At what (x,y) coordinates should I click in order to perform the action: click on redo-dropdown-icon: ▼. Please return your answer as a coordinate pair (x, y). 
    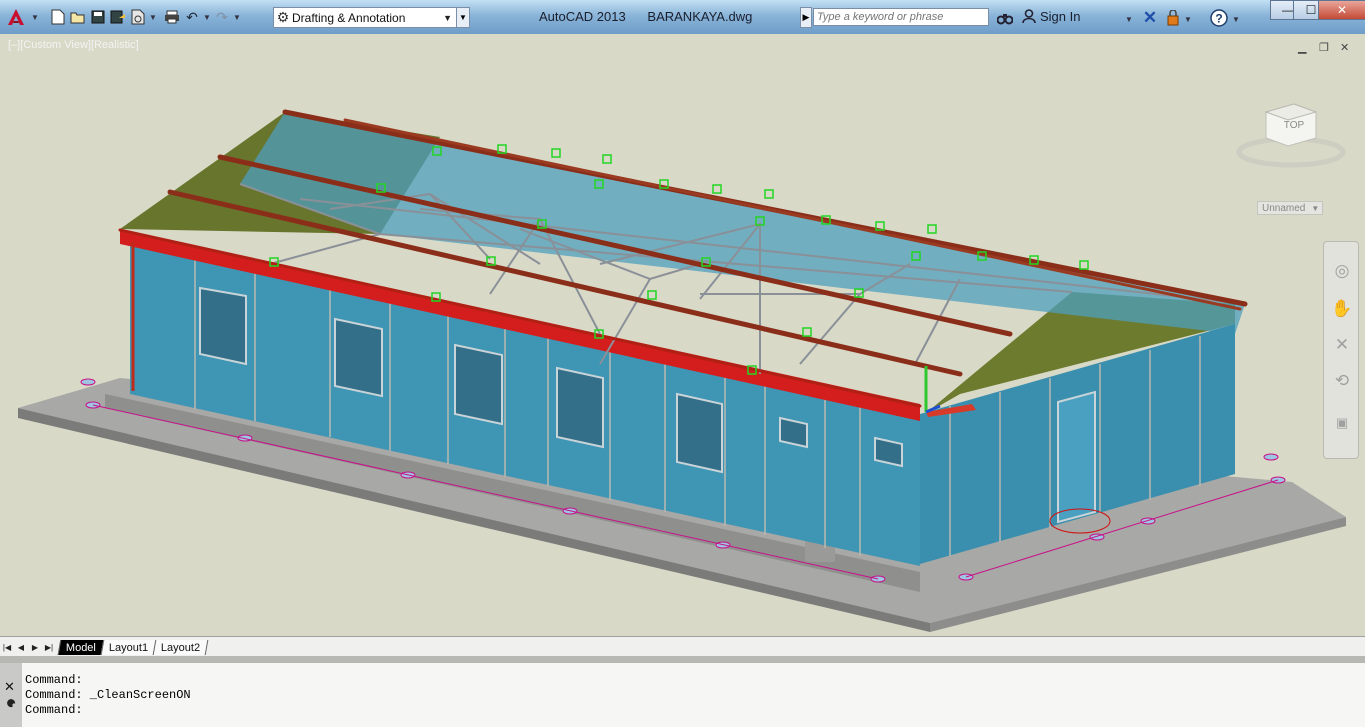
    Looking at the image, I should click on (237, 17).